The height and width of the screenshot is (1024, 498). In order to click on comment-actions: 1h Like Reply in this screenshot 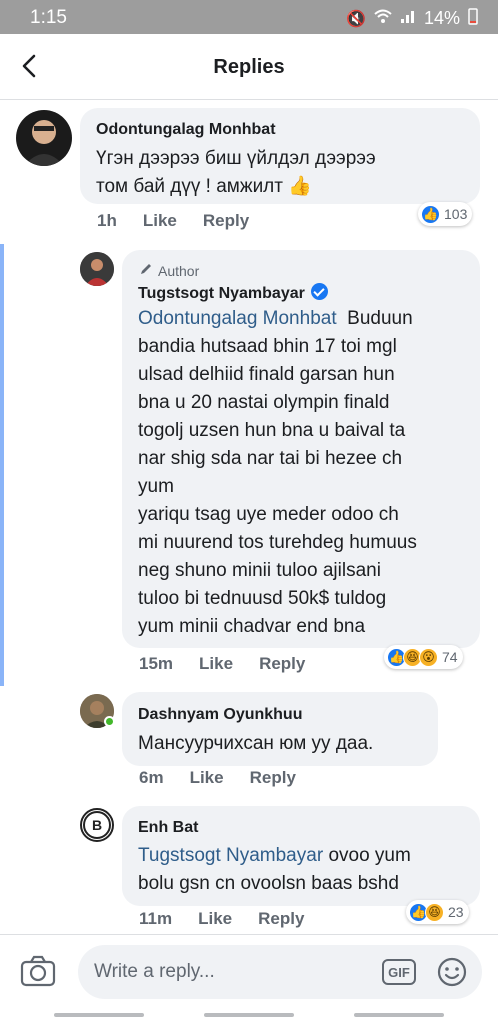, I will do `click(173, 221)`.